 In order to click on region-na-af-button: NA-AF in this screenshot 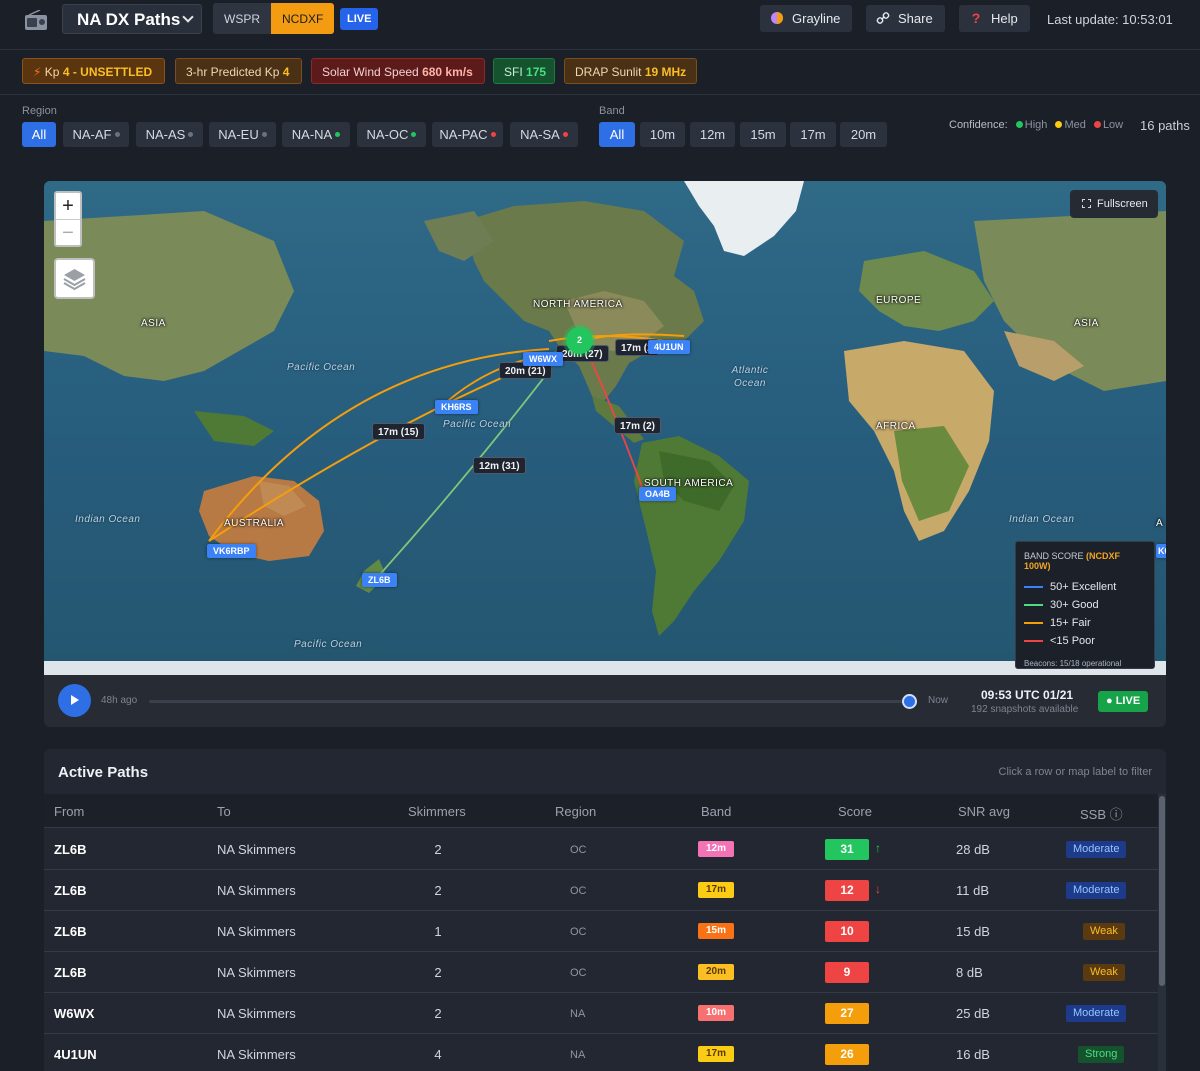, I will do `click(96, 134)`.